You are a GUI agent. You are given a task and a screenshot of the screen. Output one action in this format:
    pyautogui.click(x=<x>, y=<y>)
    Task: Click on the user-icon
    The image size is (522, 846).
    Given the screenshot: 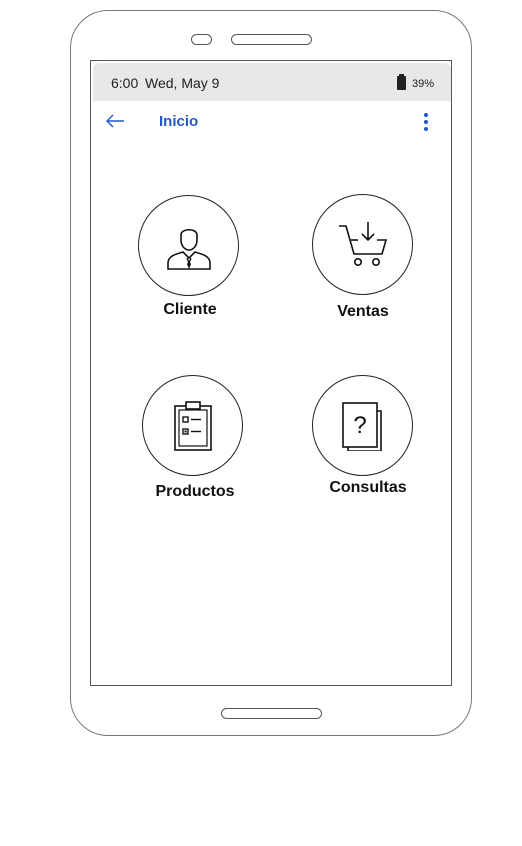 What is the action you would take?
    pyautogui.click(x=189, y=249)
    